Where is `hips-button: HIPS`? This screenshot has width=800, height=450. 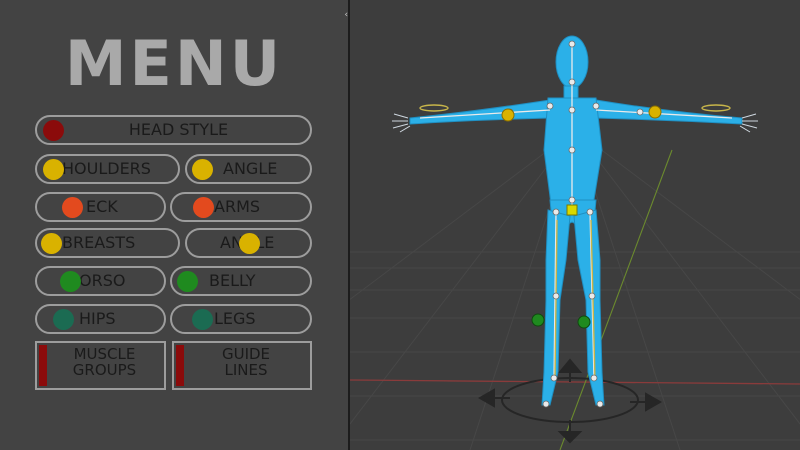 hips-button: HIPS is located at coordinates (100, 319).